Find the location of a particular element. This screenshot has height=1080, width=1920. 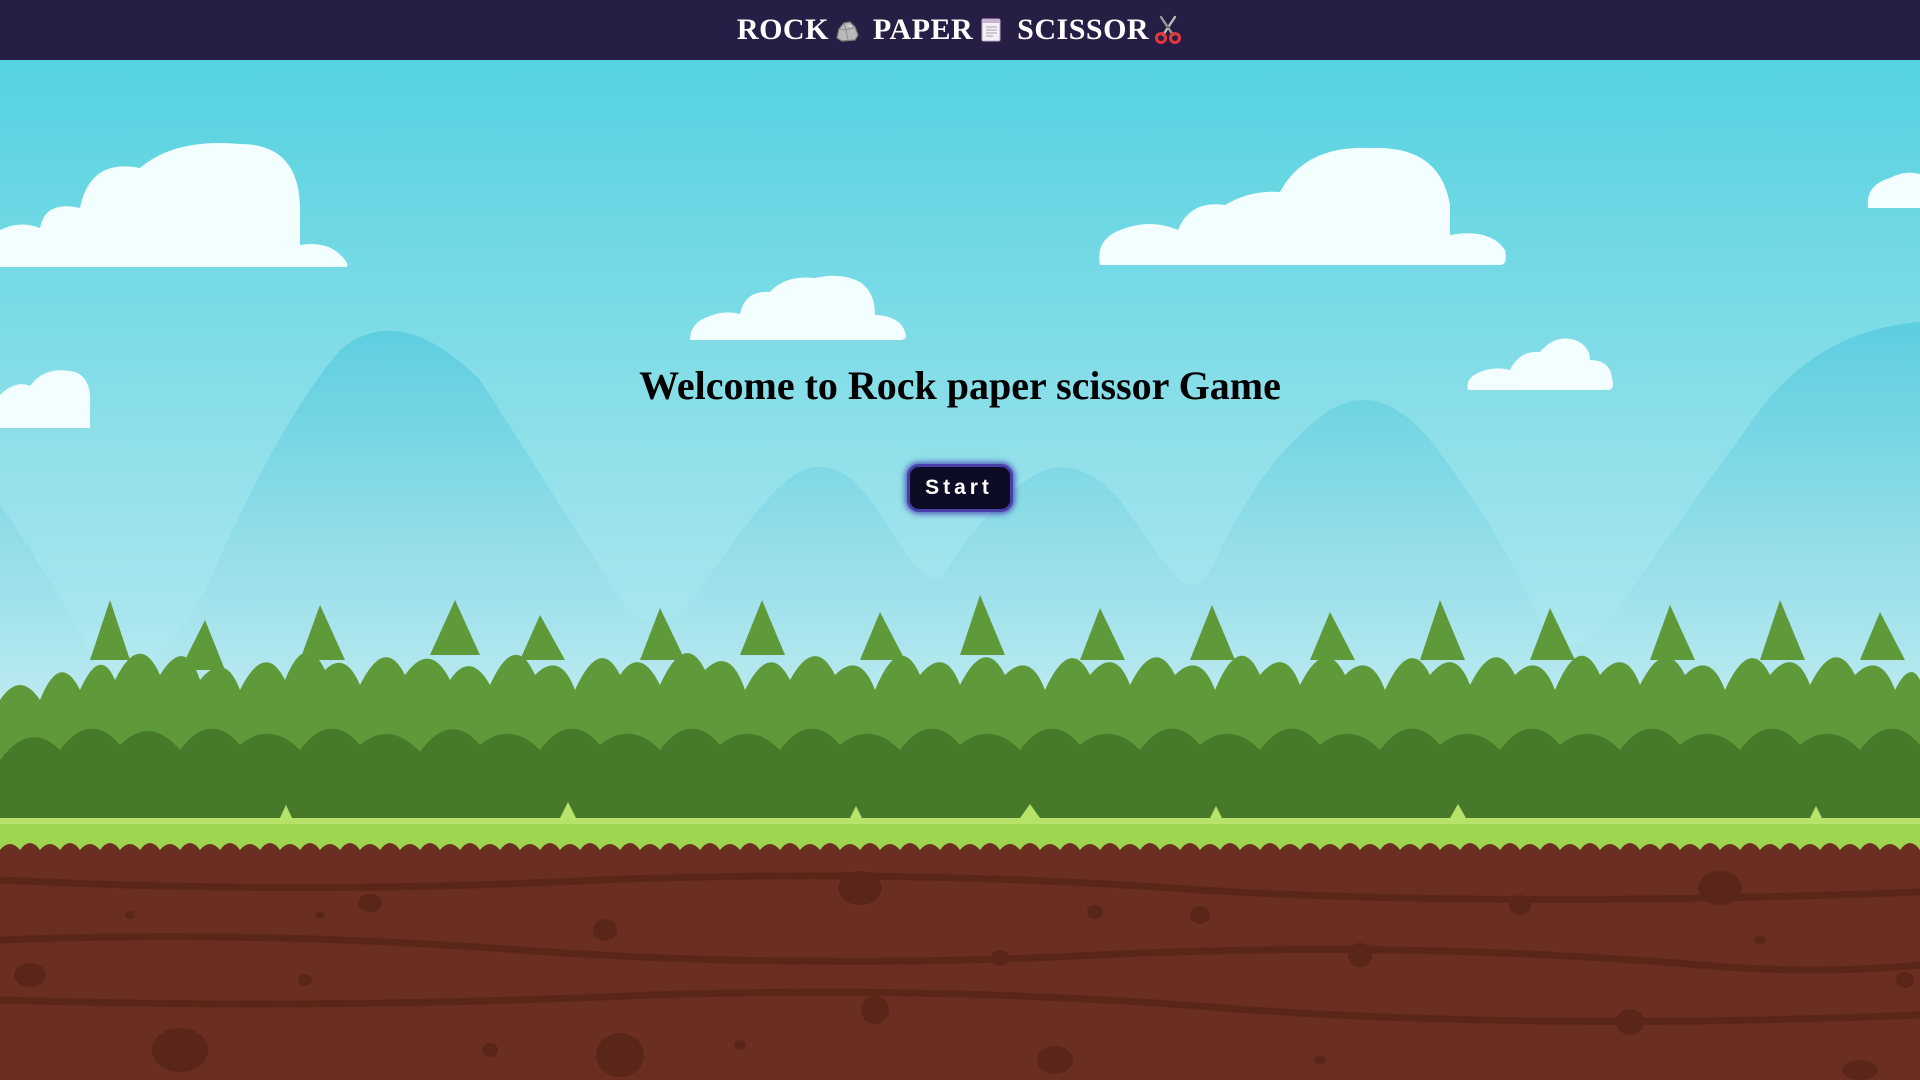

start-button: Start is located at coordinates (960, 488).